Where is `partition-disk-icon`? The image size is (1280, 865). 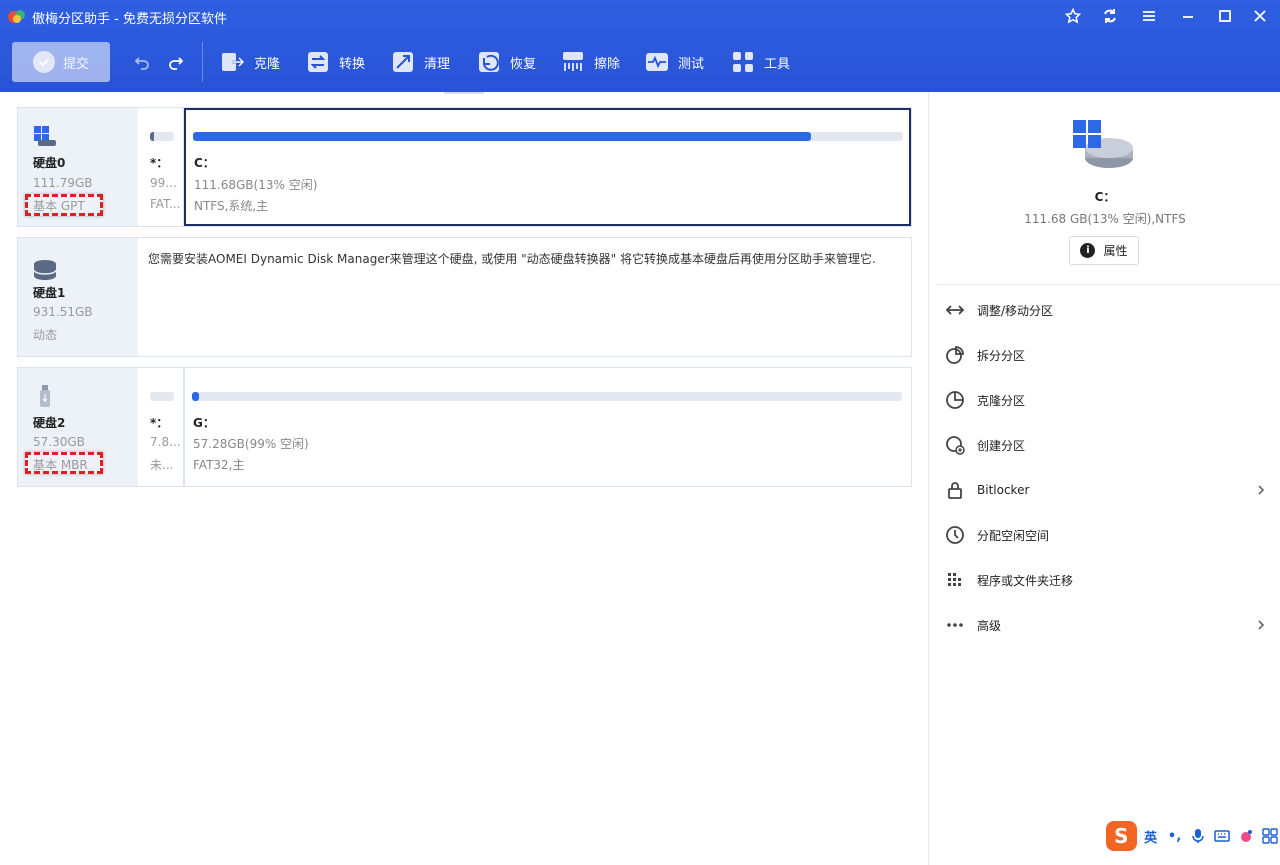 partition-disk-icon is located at coordinates (1103, 146).